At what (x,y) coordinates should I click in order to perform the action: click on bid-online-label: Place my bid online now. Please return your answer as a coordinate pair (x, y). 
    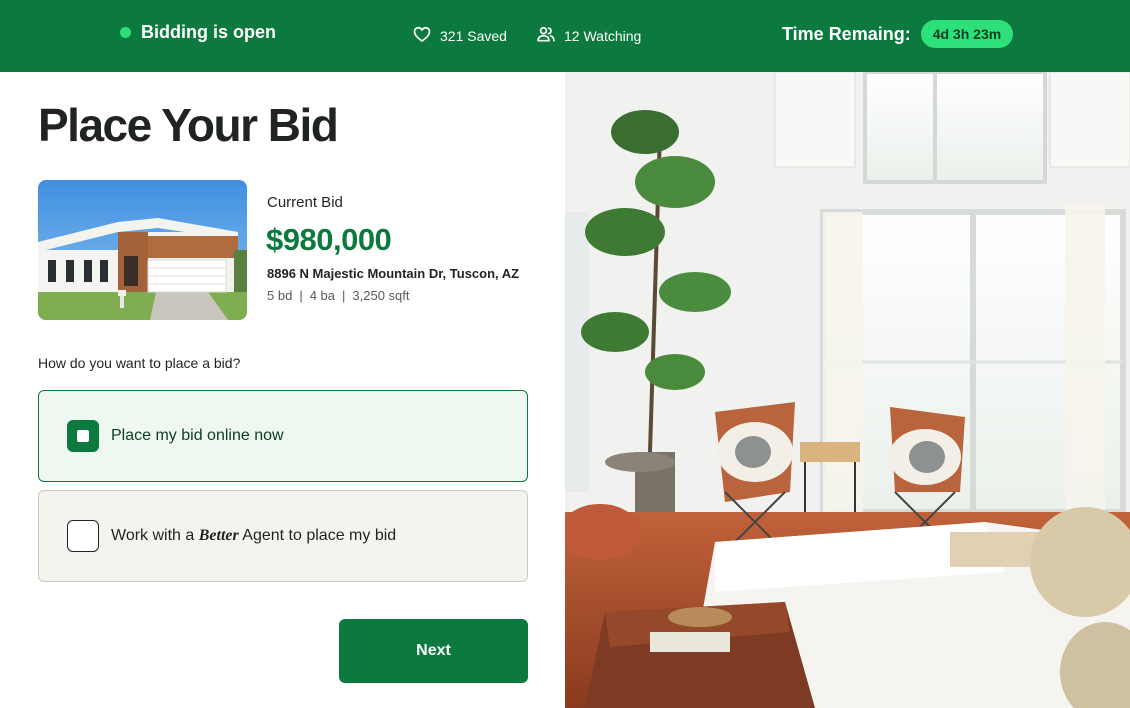
    Looking at the image, I should click on (197, 435).